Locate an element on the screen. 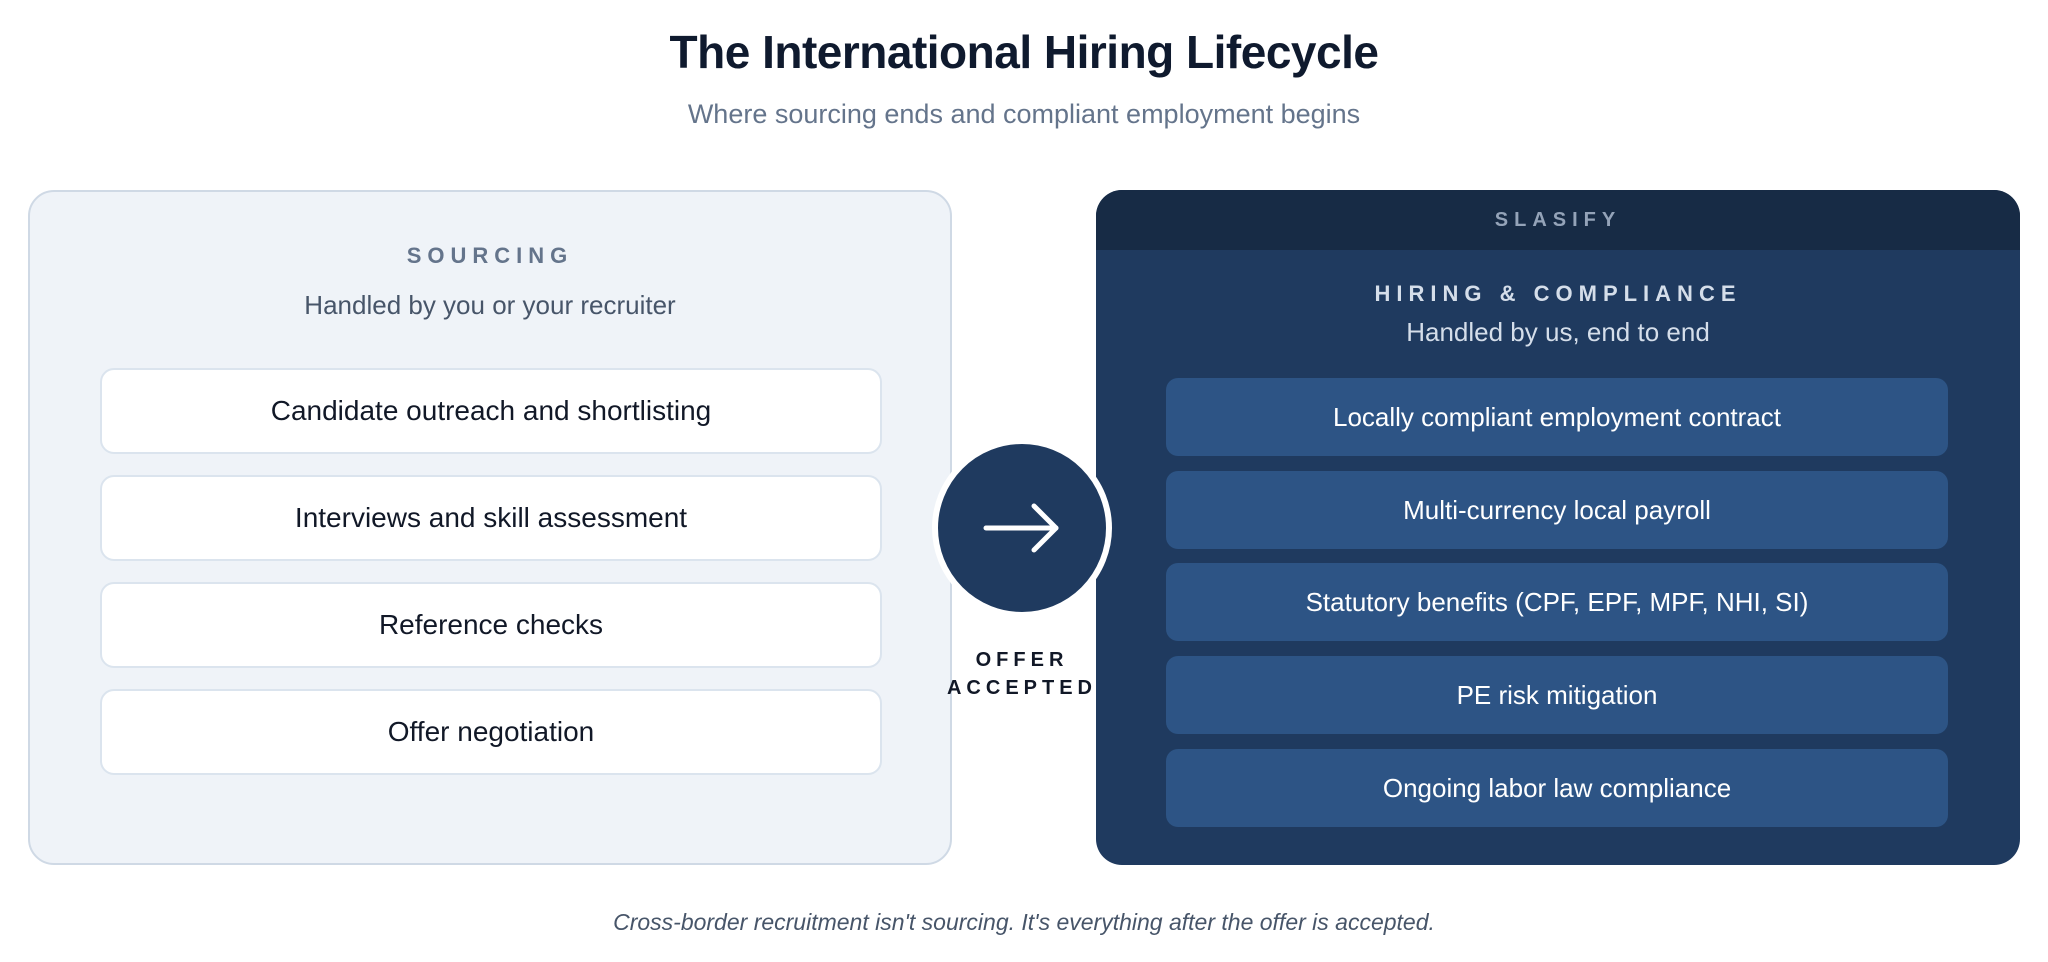 This screenshot has width=2048, height=962. offer-accepted-label: OFFER ACCEPTED is located at coordinates (1022, 674).